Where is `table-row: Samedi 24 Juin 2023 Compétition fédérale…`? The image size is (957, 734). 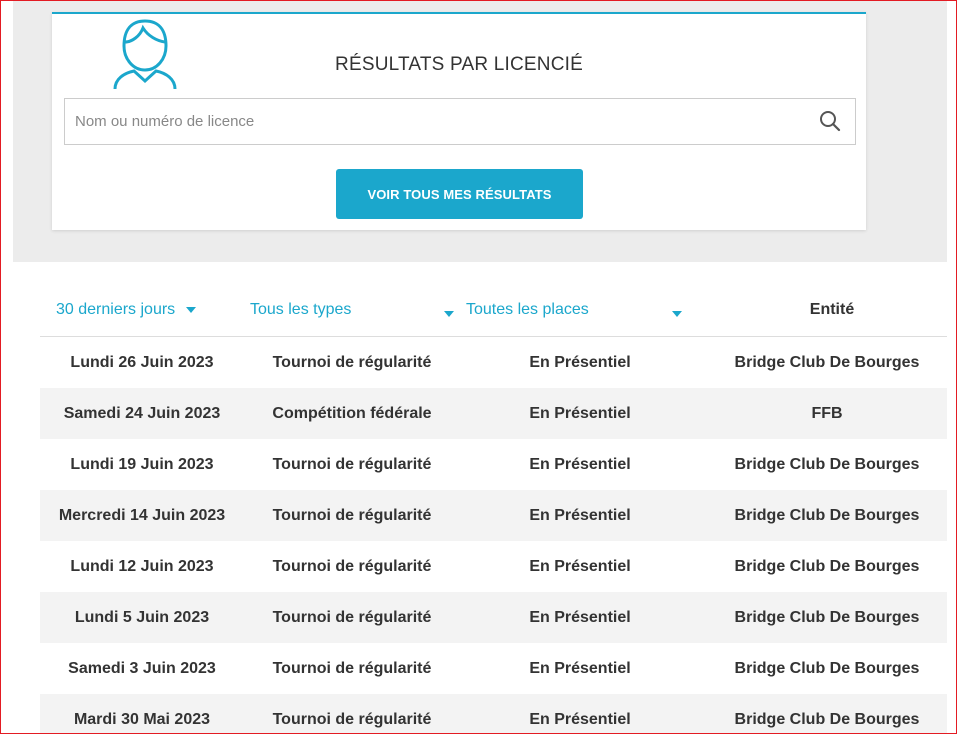
table-row: Samedi 24 Juin 2023 Compétition fédérale… is located at coordinates (493, 413).